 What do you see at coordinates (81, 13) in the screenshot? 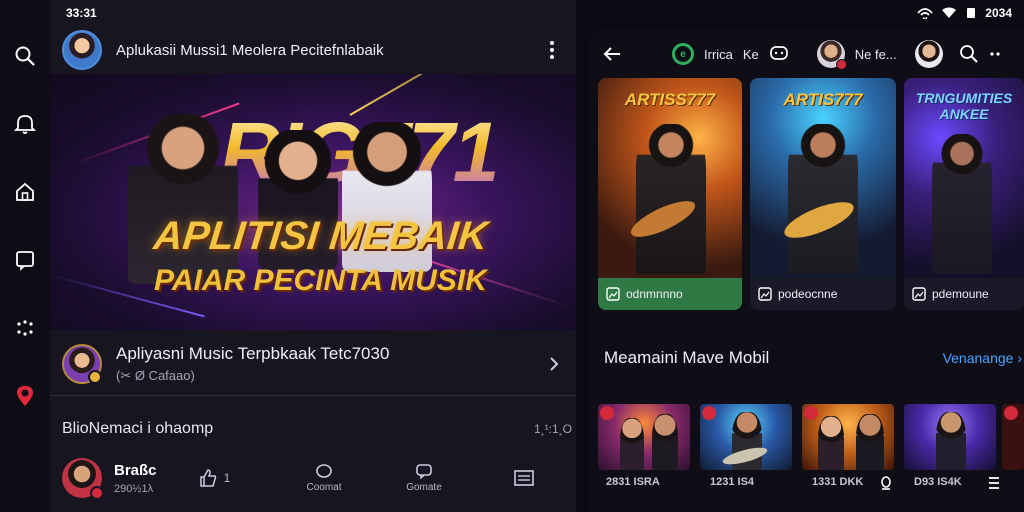
I see `status-time: 33:31` at bounding box center [81, 13].